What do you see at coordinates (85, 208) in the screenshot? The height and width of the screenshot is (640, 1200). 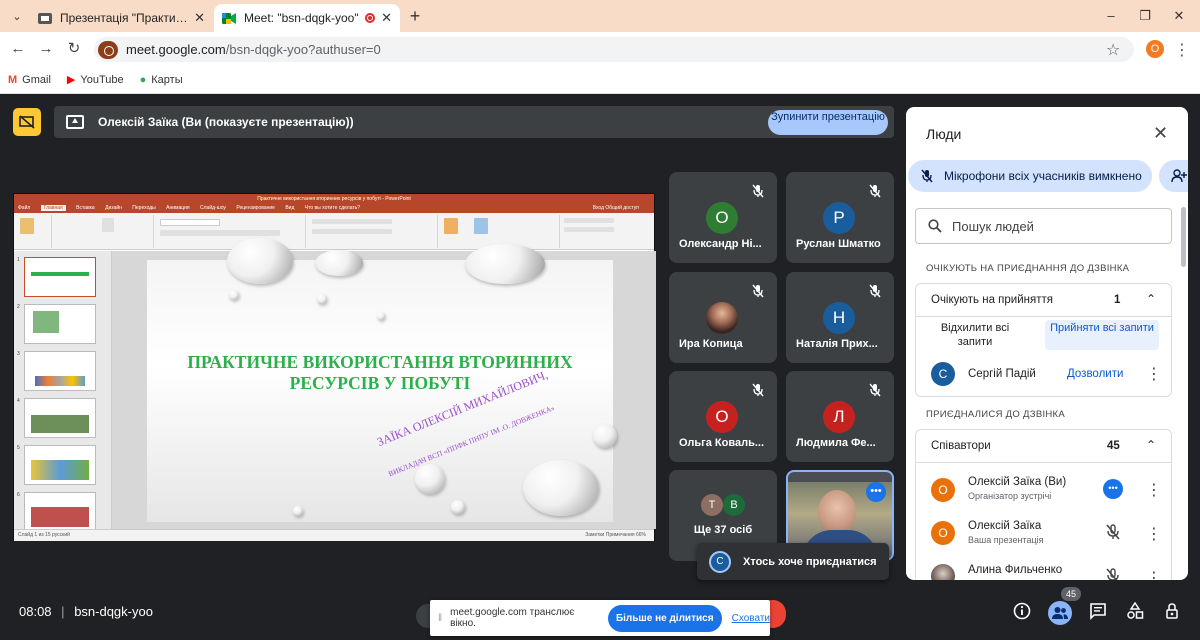 I see `ppt-menu-item: Вставка` at bounding box center [85, 208].